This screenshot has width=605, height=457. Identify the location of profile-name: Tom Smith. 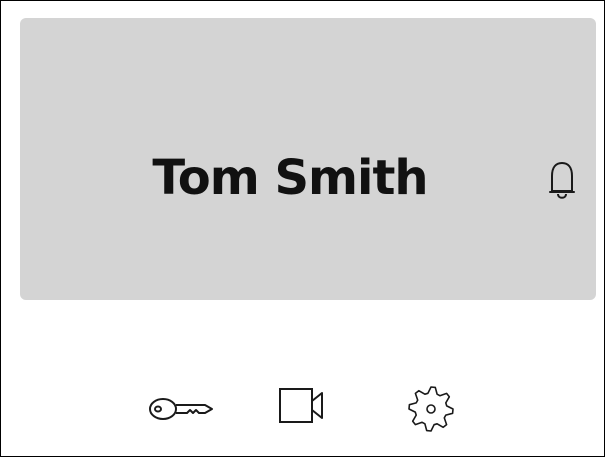
(290, 178).